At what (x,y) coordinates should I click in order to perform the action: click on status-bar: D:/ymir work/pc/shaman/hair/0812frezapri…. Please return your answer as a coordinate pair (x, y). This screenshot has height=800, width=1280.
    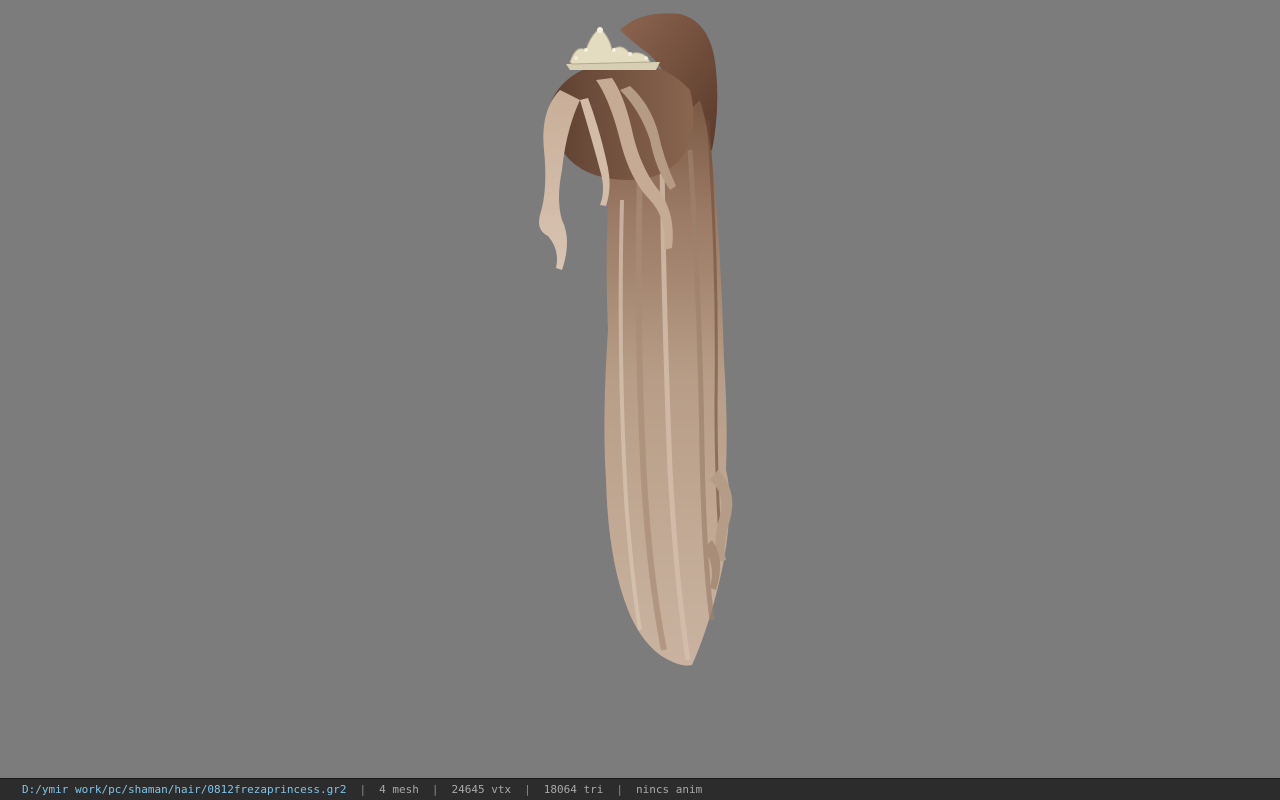
    Looking at the image, I should click on (640, 789).